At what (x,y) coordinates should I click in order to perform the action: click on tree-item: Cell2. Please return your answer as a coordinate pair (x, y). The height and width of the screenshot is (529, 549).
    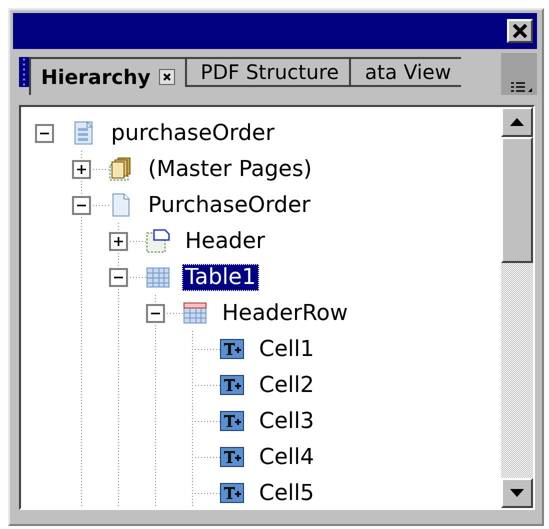
    Looking at the image, I should click on (287, 385).